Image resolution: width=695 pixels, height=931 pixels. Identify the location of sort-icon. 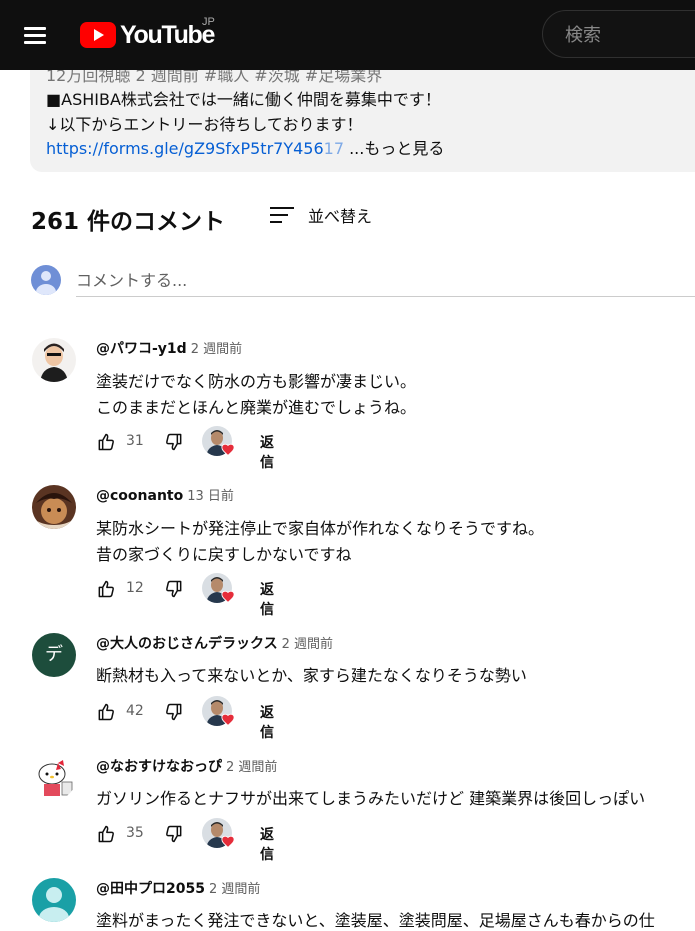
(282, 215).